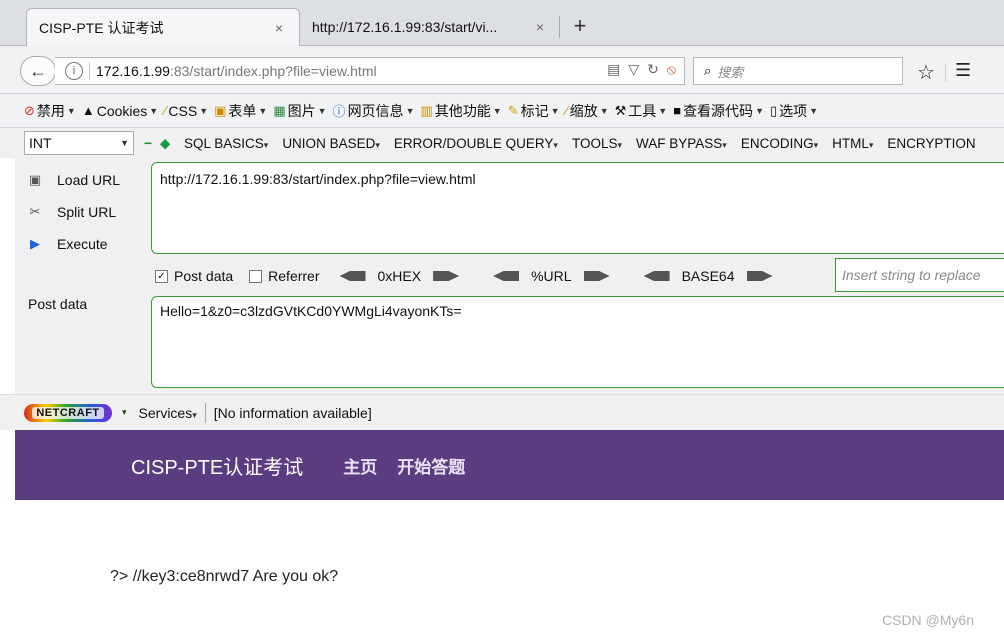  I want to click on menu-label: UNION BASED, so click(329, 143).